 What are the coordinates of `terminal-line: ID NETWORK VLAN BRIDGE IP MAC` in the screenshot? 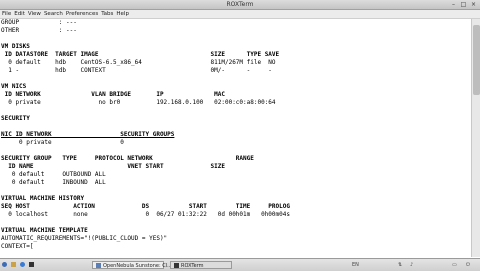 It's located at (113, 94).